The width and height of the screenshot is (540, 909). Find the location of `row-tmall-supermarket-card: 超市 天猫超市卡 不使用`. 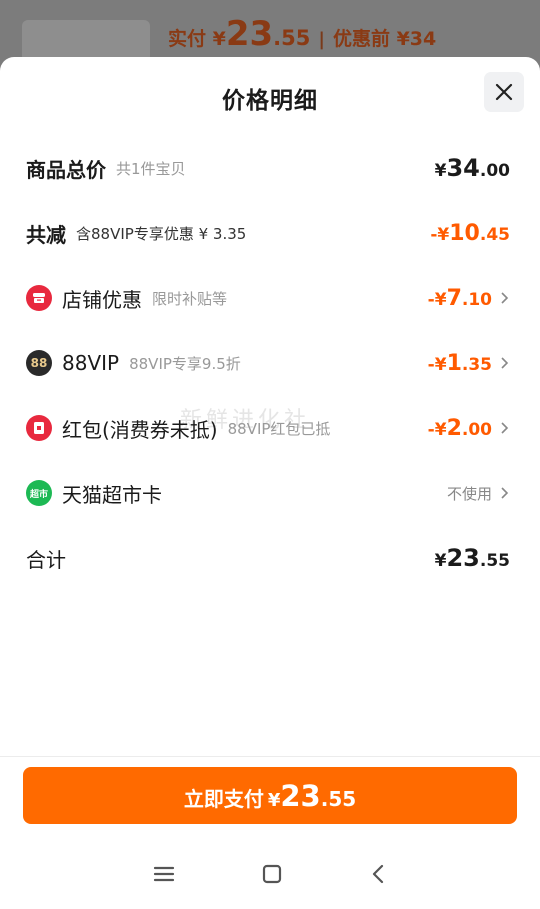

row-tmall-supermarket-card: 超市 天猫超市卡 不使用 is located at coordinates (268, 493).